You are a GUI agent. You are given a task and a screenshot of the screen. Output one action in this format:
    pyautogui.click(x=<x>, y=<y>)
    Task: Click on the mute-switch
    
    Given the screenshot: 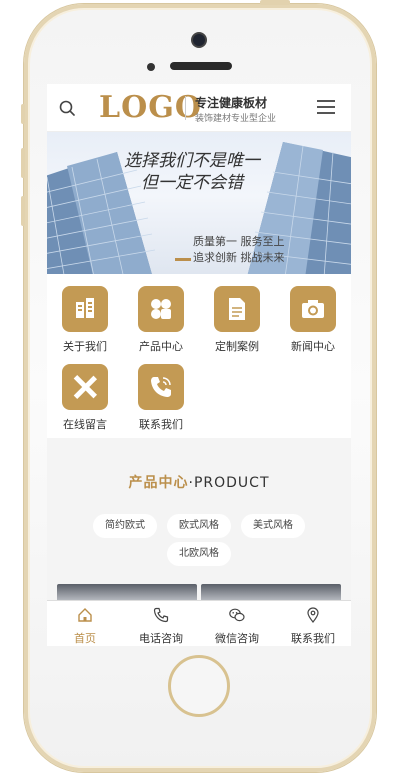 What is the action you would take?
    pyautogui.click(x=23, y=114)
    